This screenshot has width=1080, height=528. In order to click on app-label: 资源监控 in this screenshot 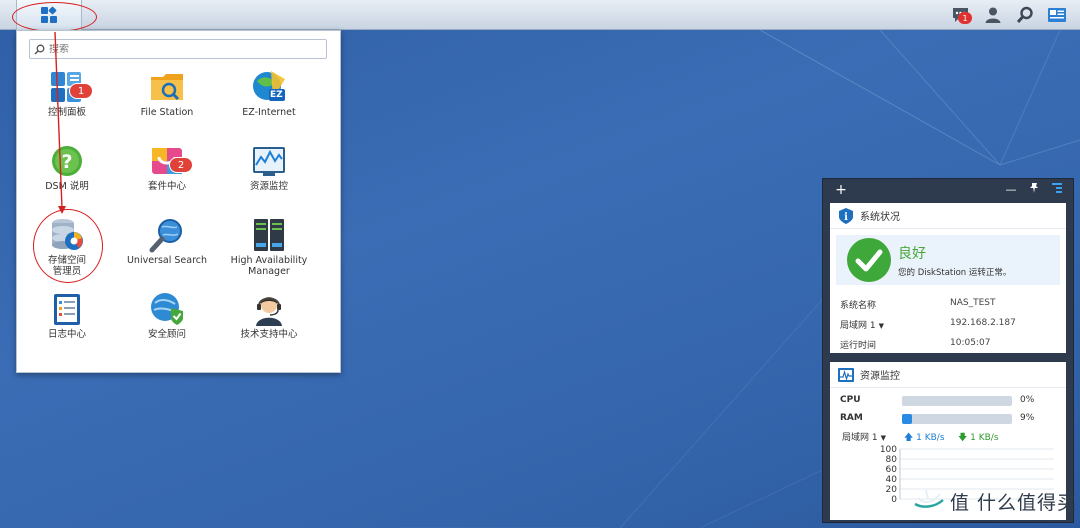, I will do `click(268, 186)`.